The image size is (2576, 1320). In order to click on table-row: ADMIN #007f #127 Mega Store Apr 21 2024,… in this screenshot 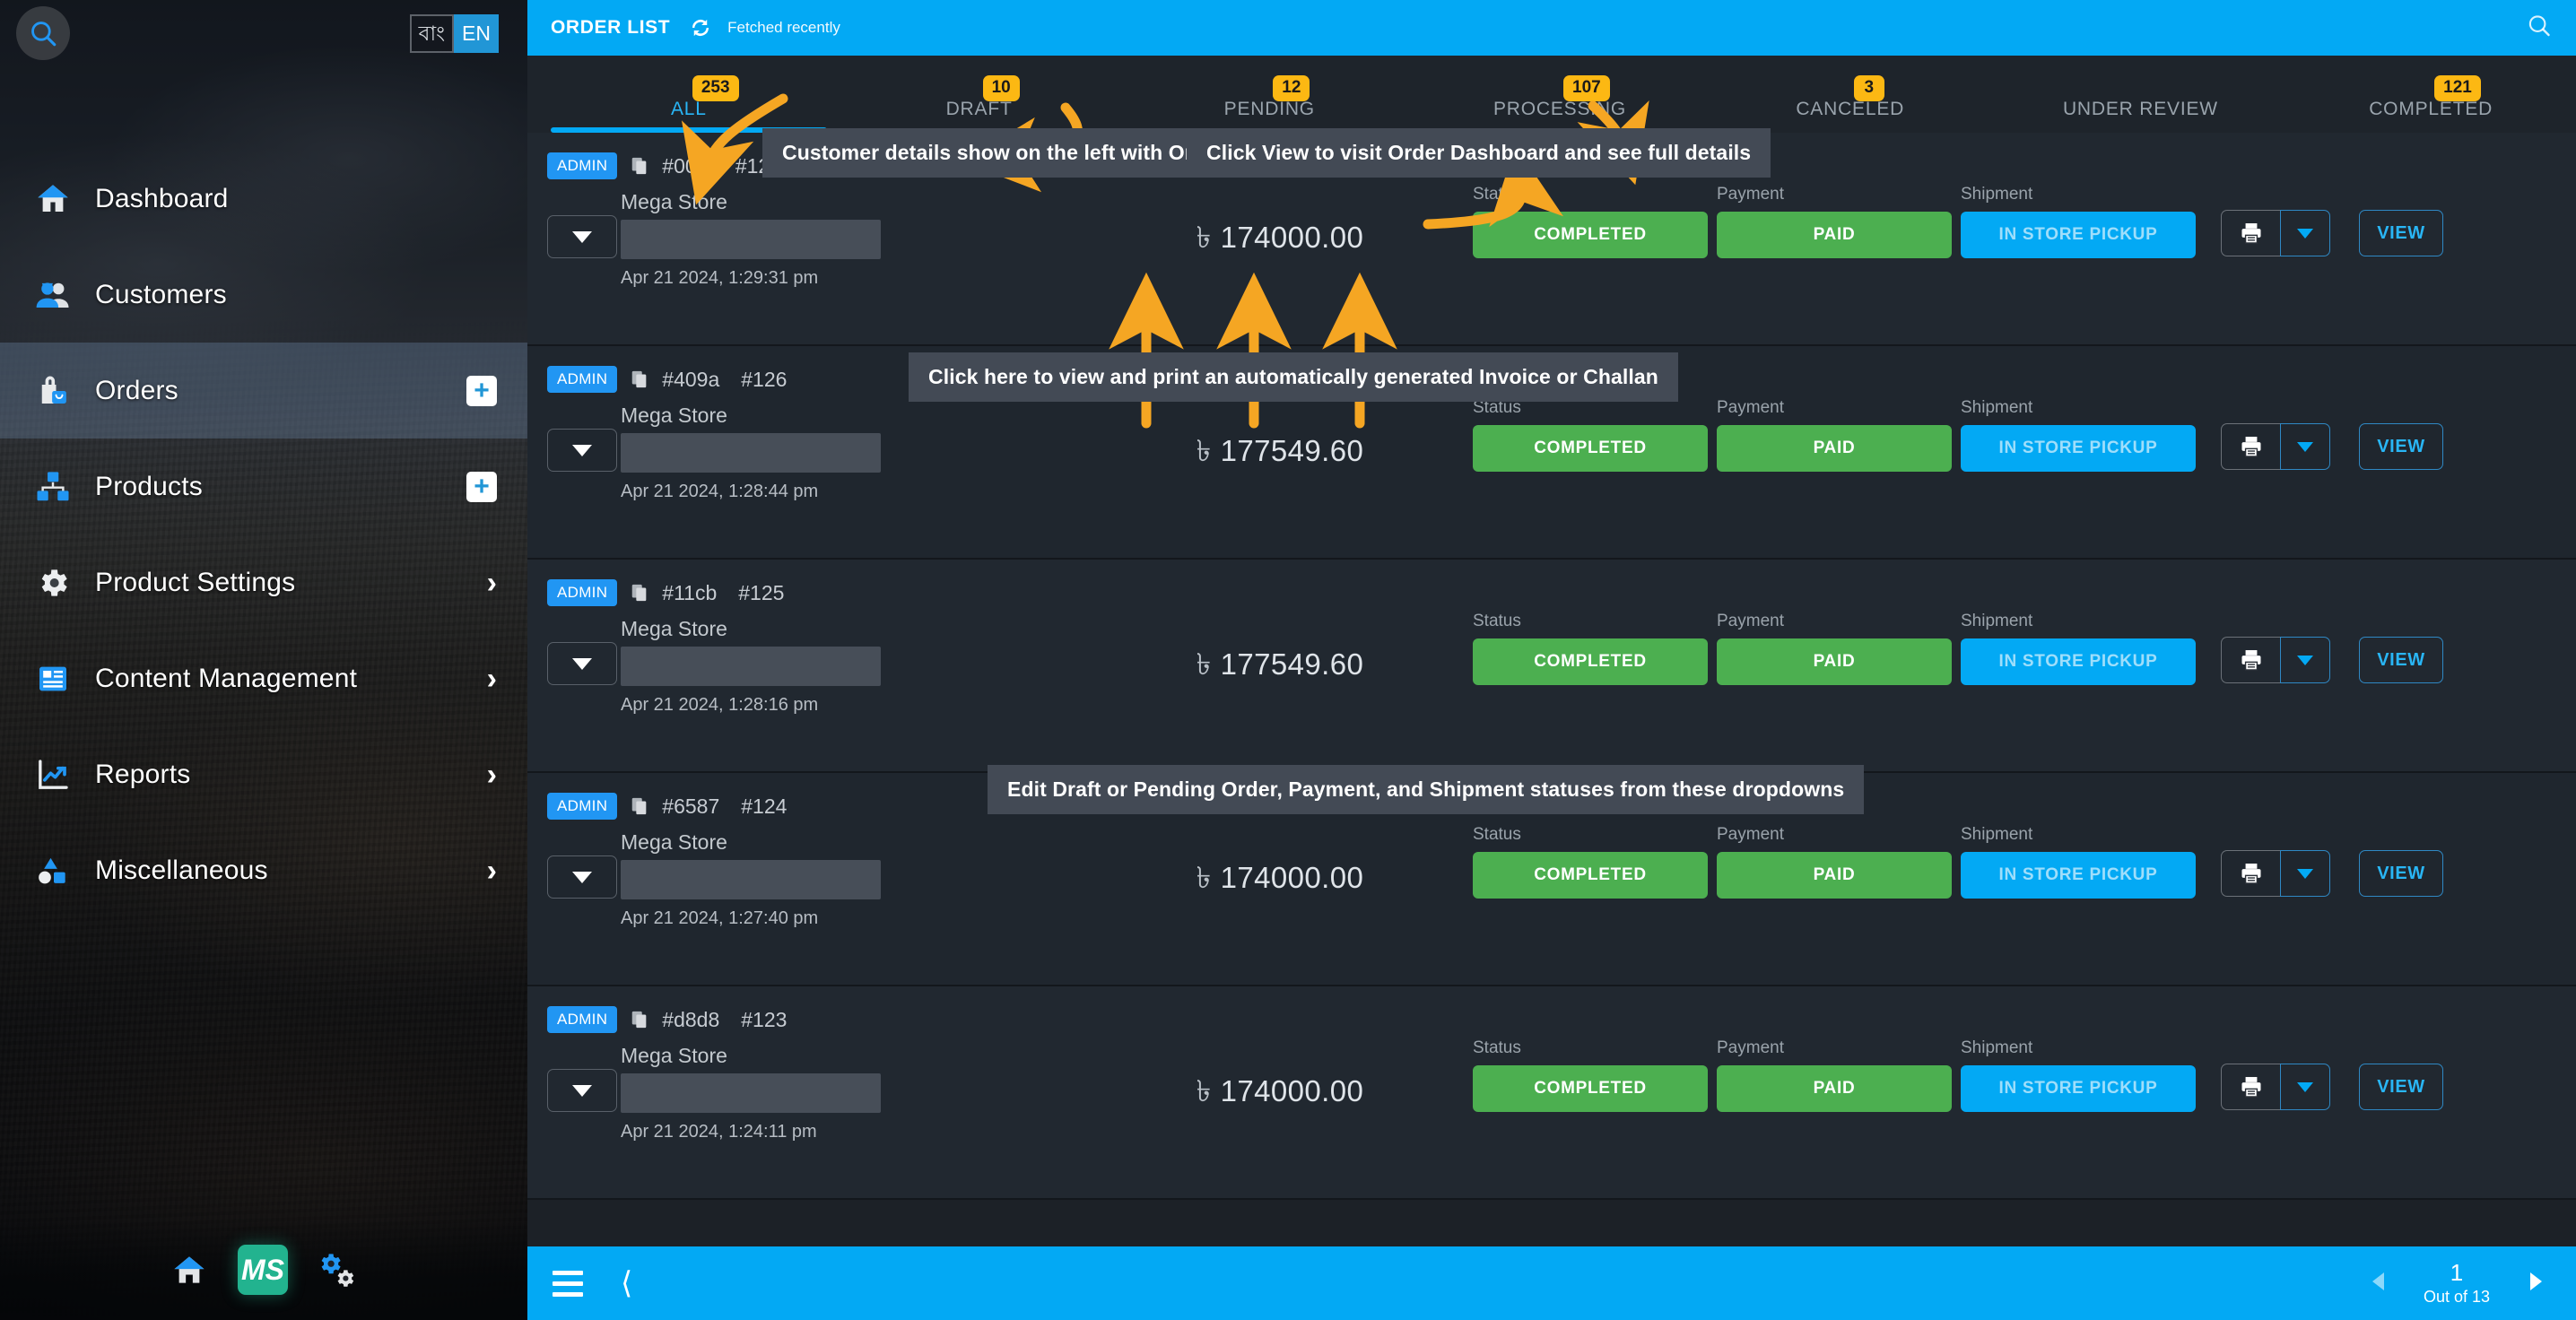, I will do `click(1551, 240)`.